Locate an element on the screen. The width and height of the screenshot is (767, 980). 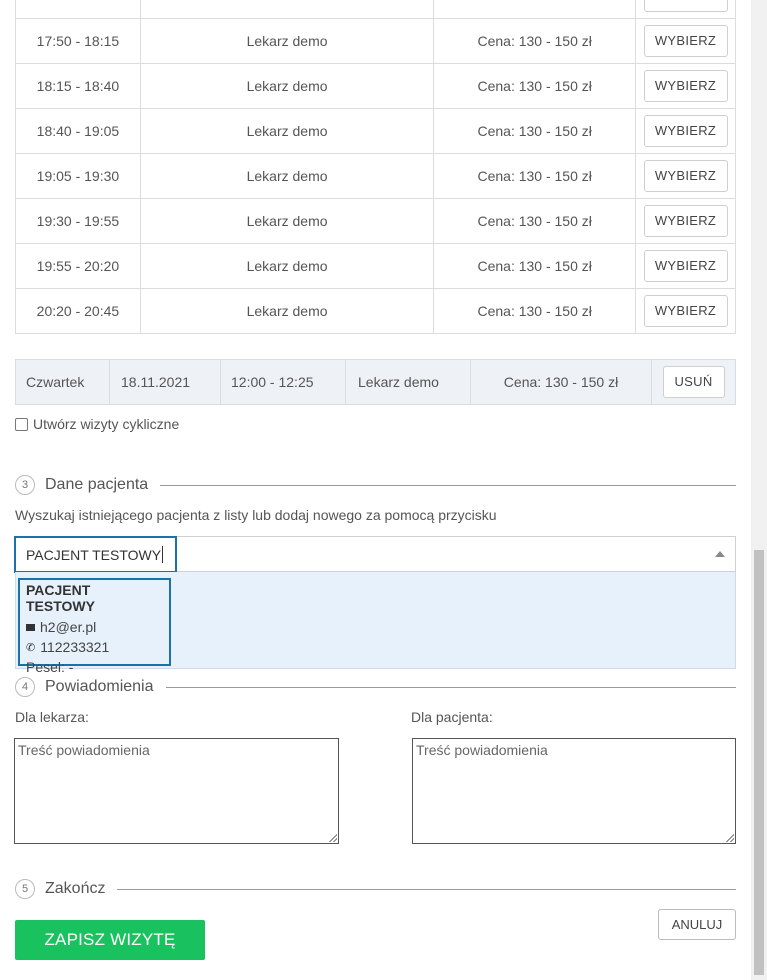
caret-up-icon is located at coordinates (720, 554).